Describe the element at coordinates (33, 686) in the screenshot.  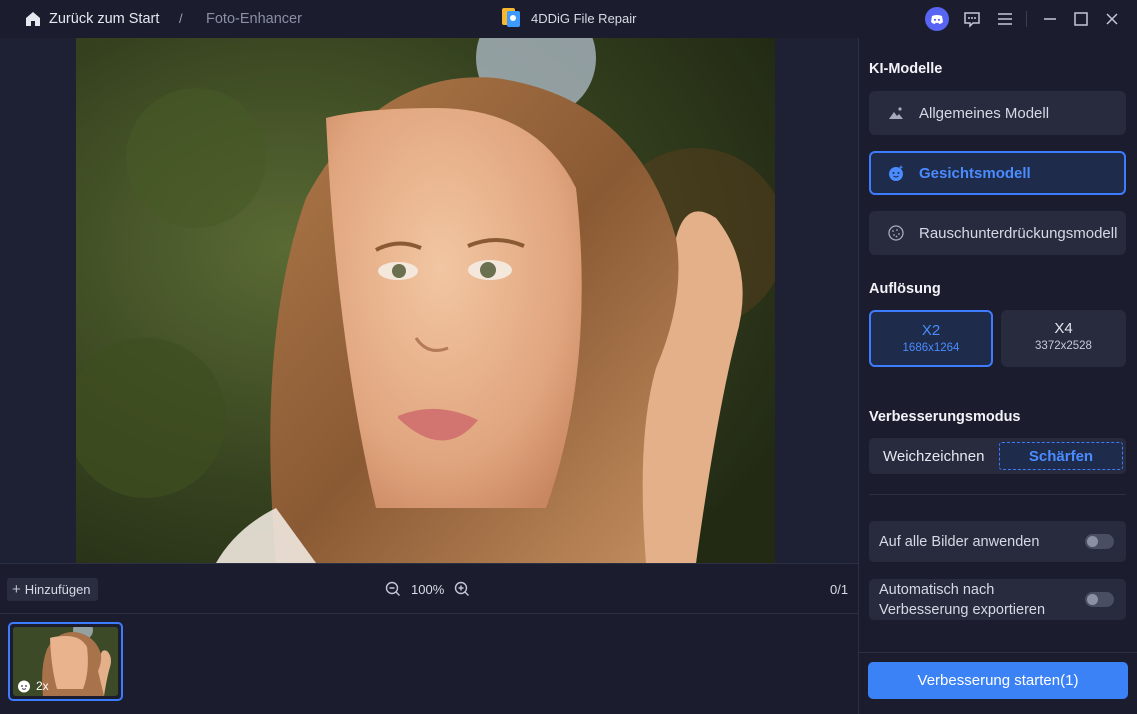
I see `thumbnail-badge: 2x` at that location.